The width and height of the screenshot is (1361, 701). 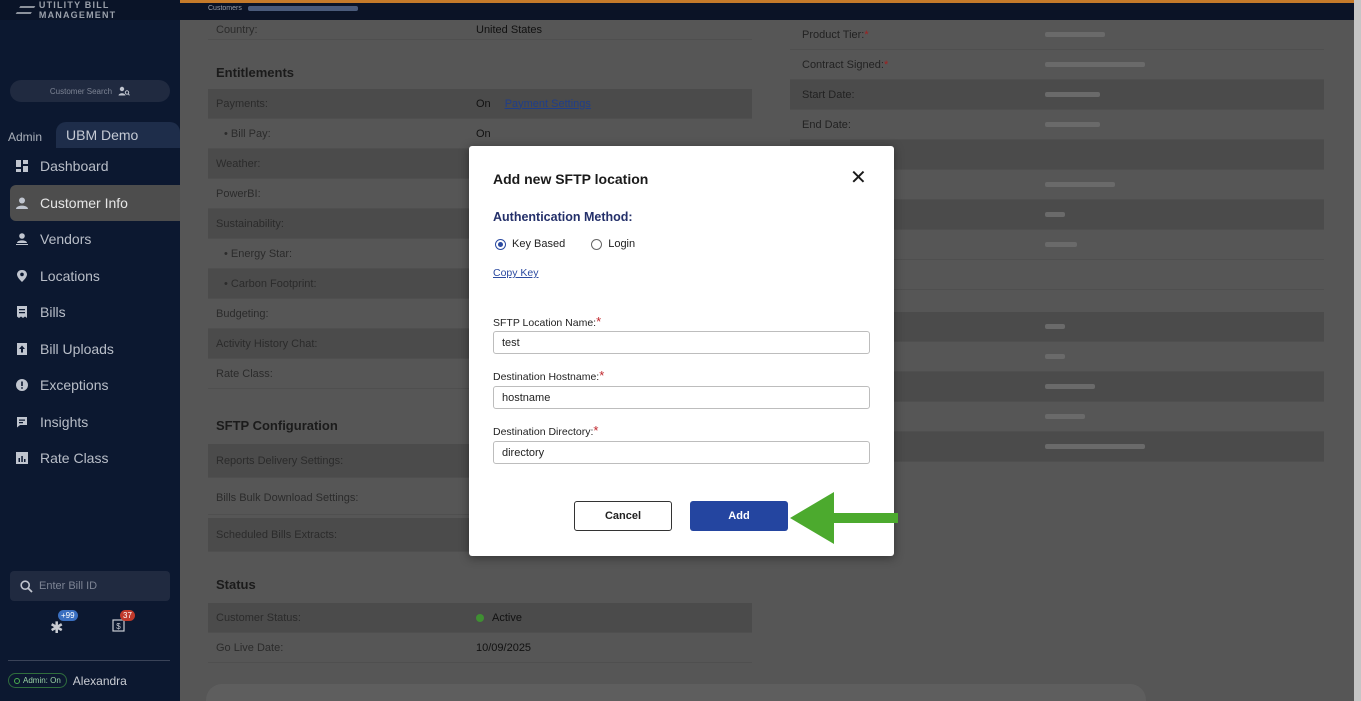 I want to click on sidebar-item-locations: Locations, so click(x=90, y=276).